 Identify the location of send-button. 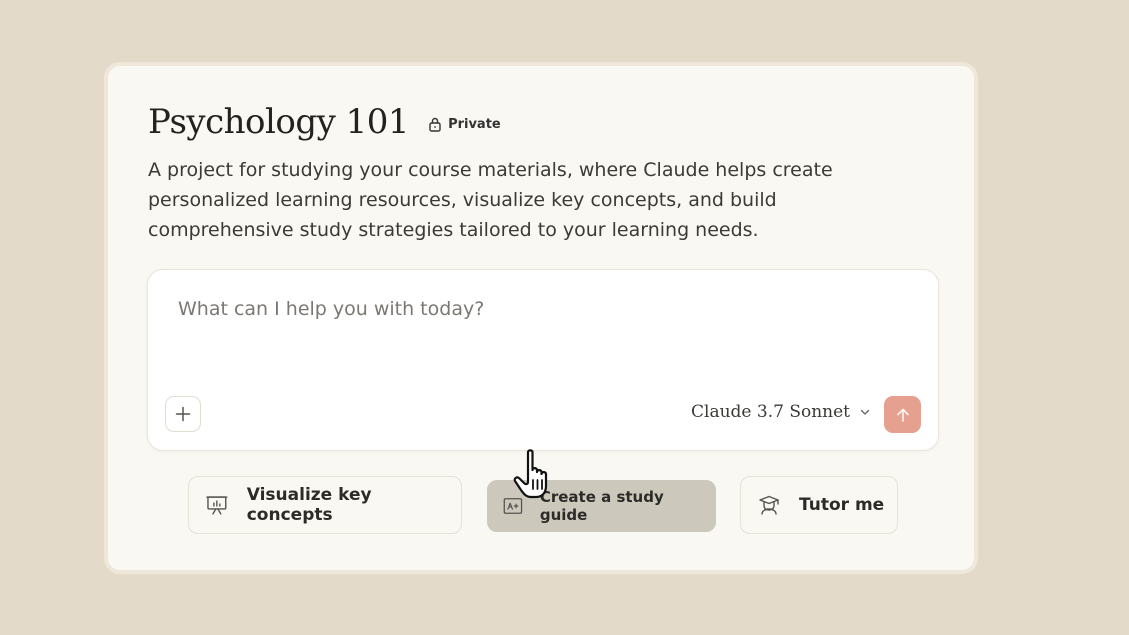
(902, 414).